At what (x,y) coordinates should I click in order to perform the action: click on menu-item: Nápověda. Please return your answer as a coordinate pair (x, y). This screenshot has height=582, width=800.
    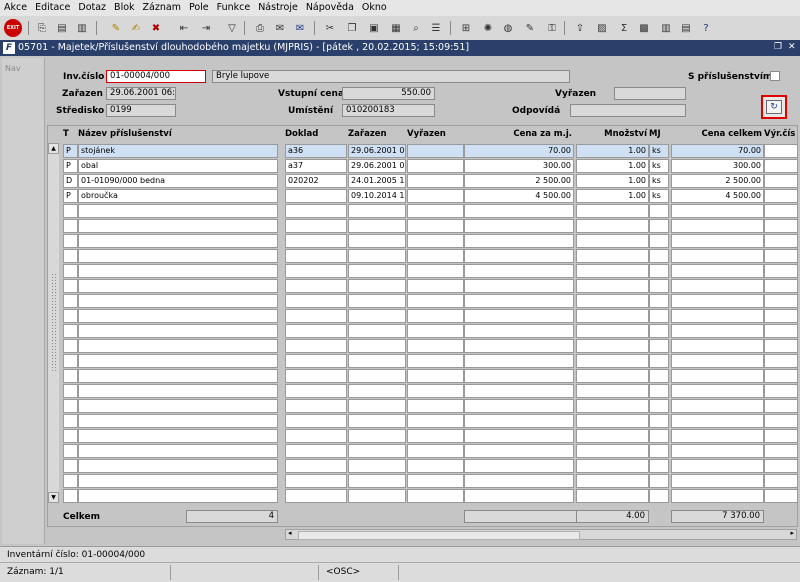
    Looking at the image, I should click on (330, 8).